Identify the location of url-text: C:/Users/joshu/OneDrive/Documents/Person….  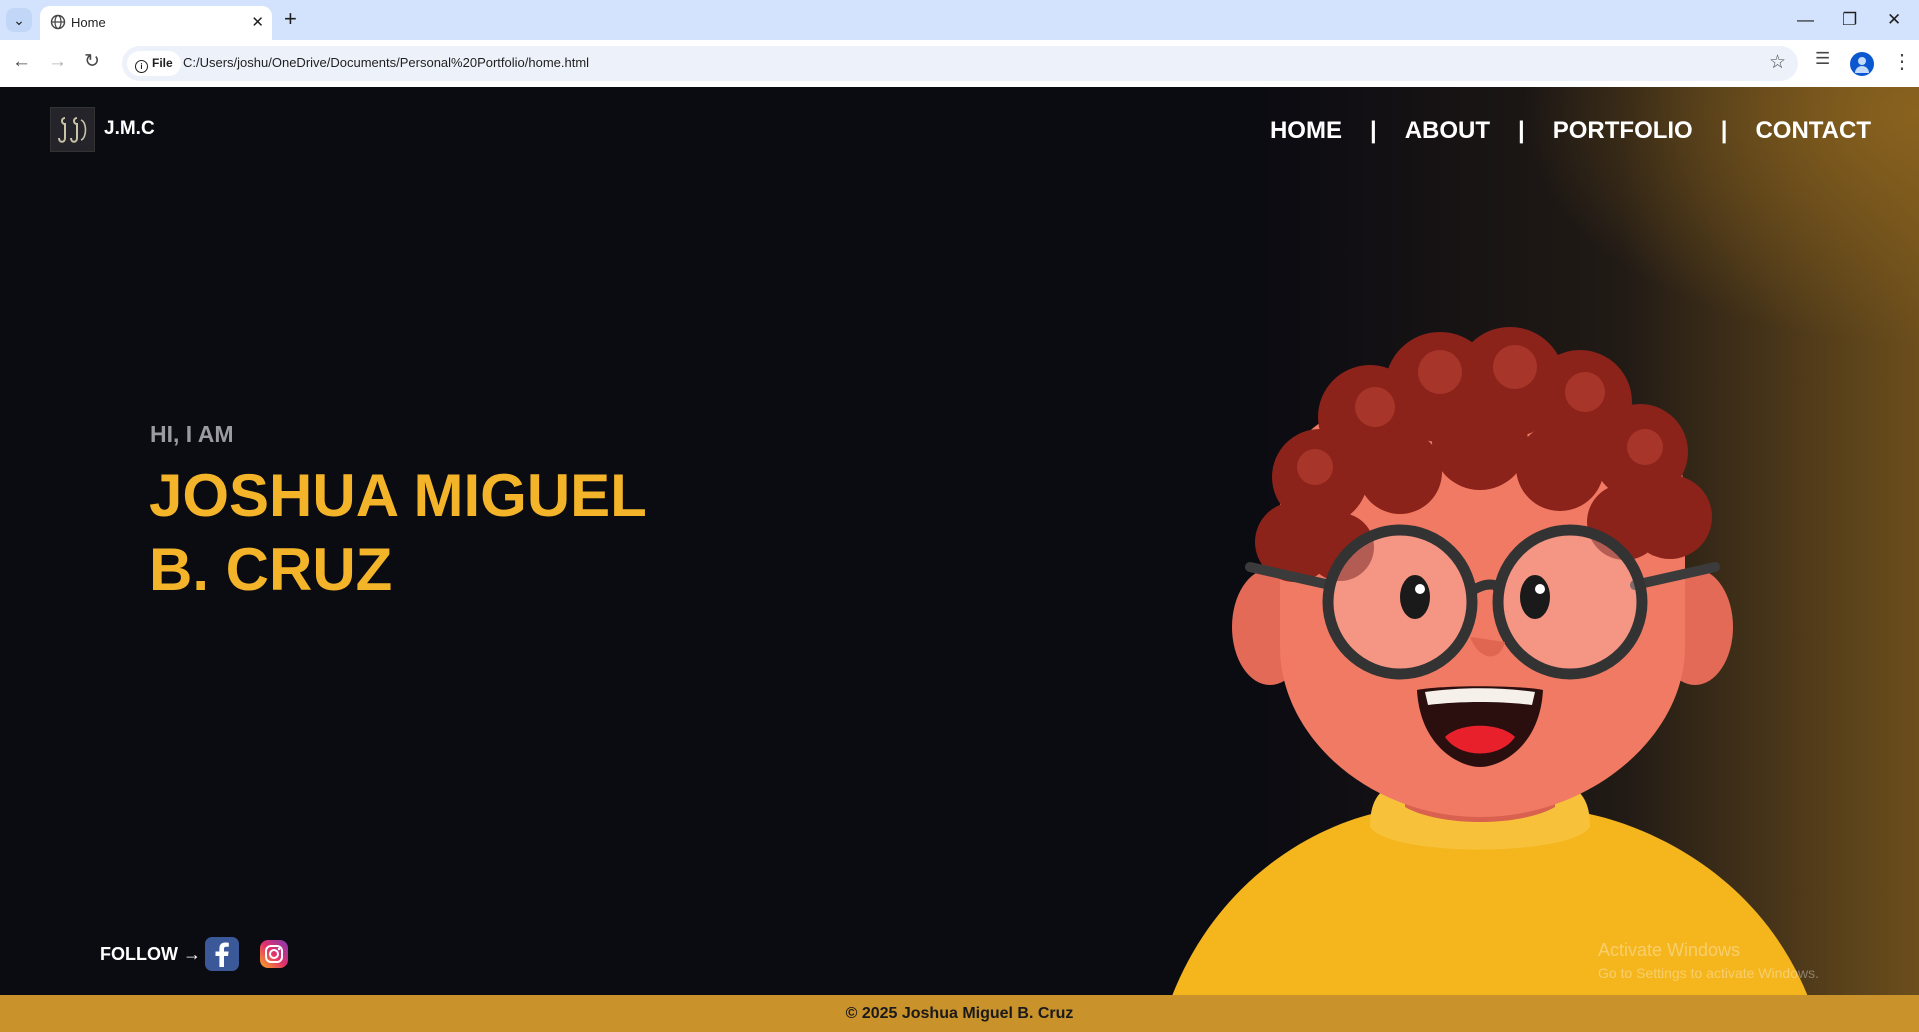
(386, 62).